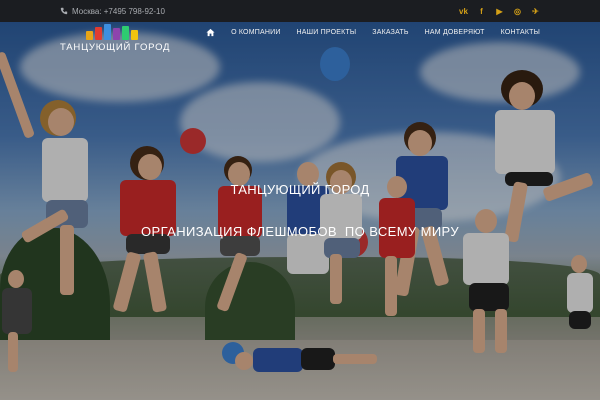 This screenshot has width=600, height=400. I want to click on vk-icon: vk, so click(463, 11).